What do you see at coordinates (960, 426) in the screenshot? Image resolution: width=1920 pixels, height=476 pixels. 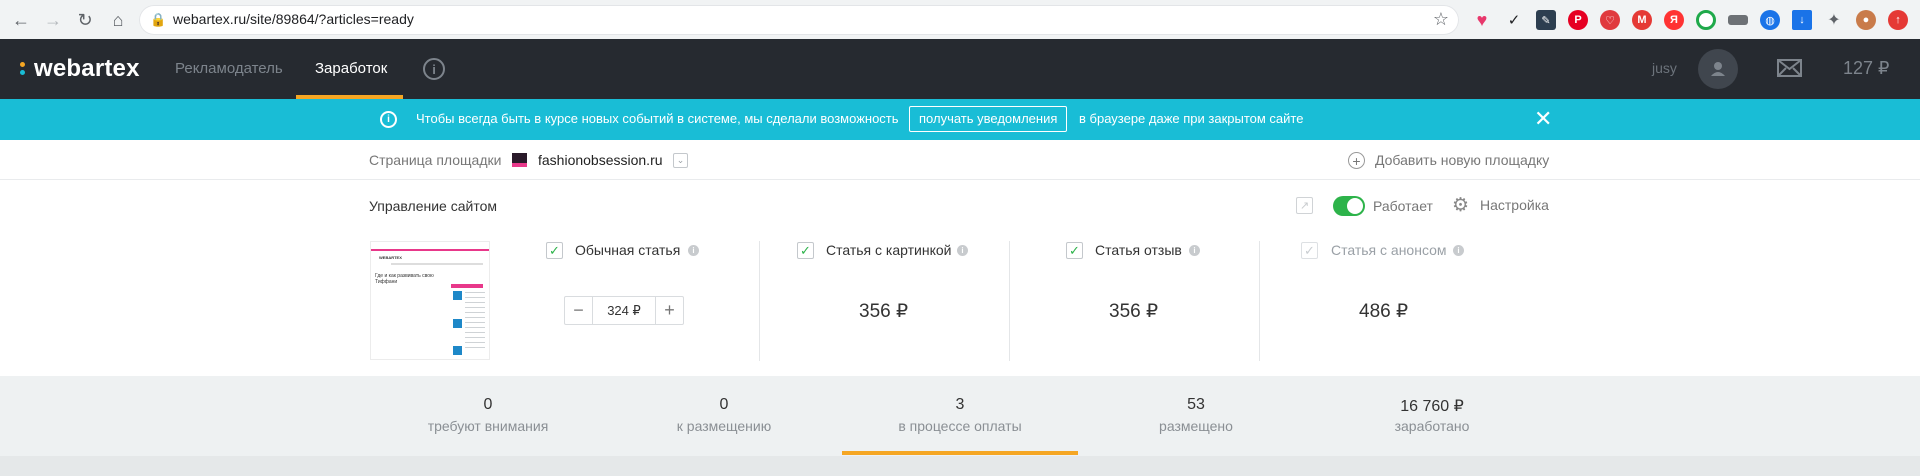 I see `stat-label: в процессе оплаты` at bounding box center [960, 426].